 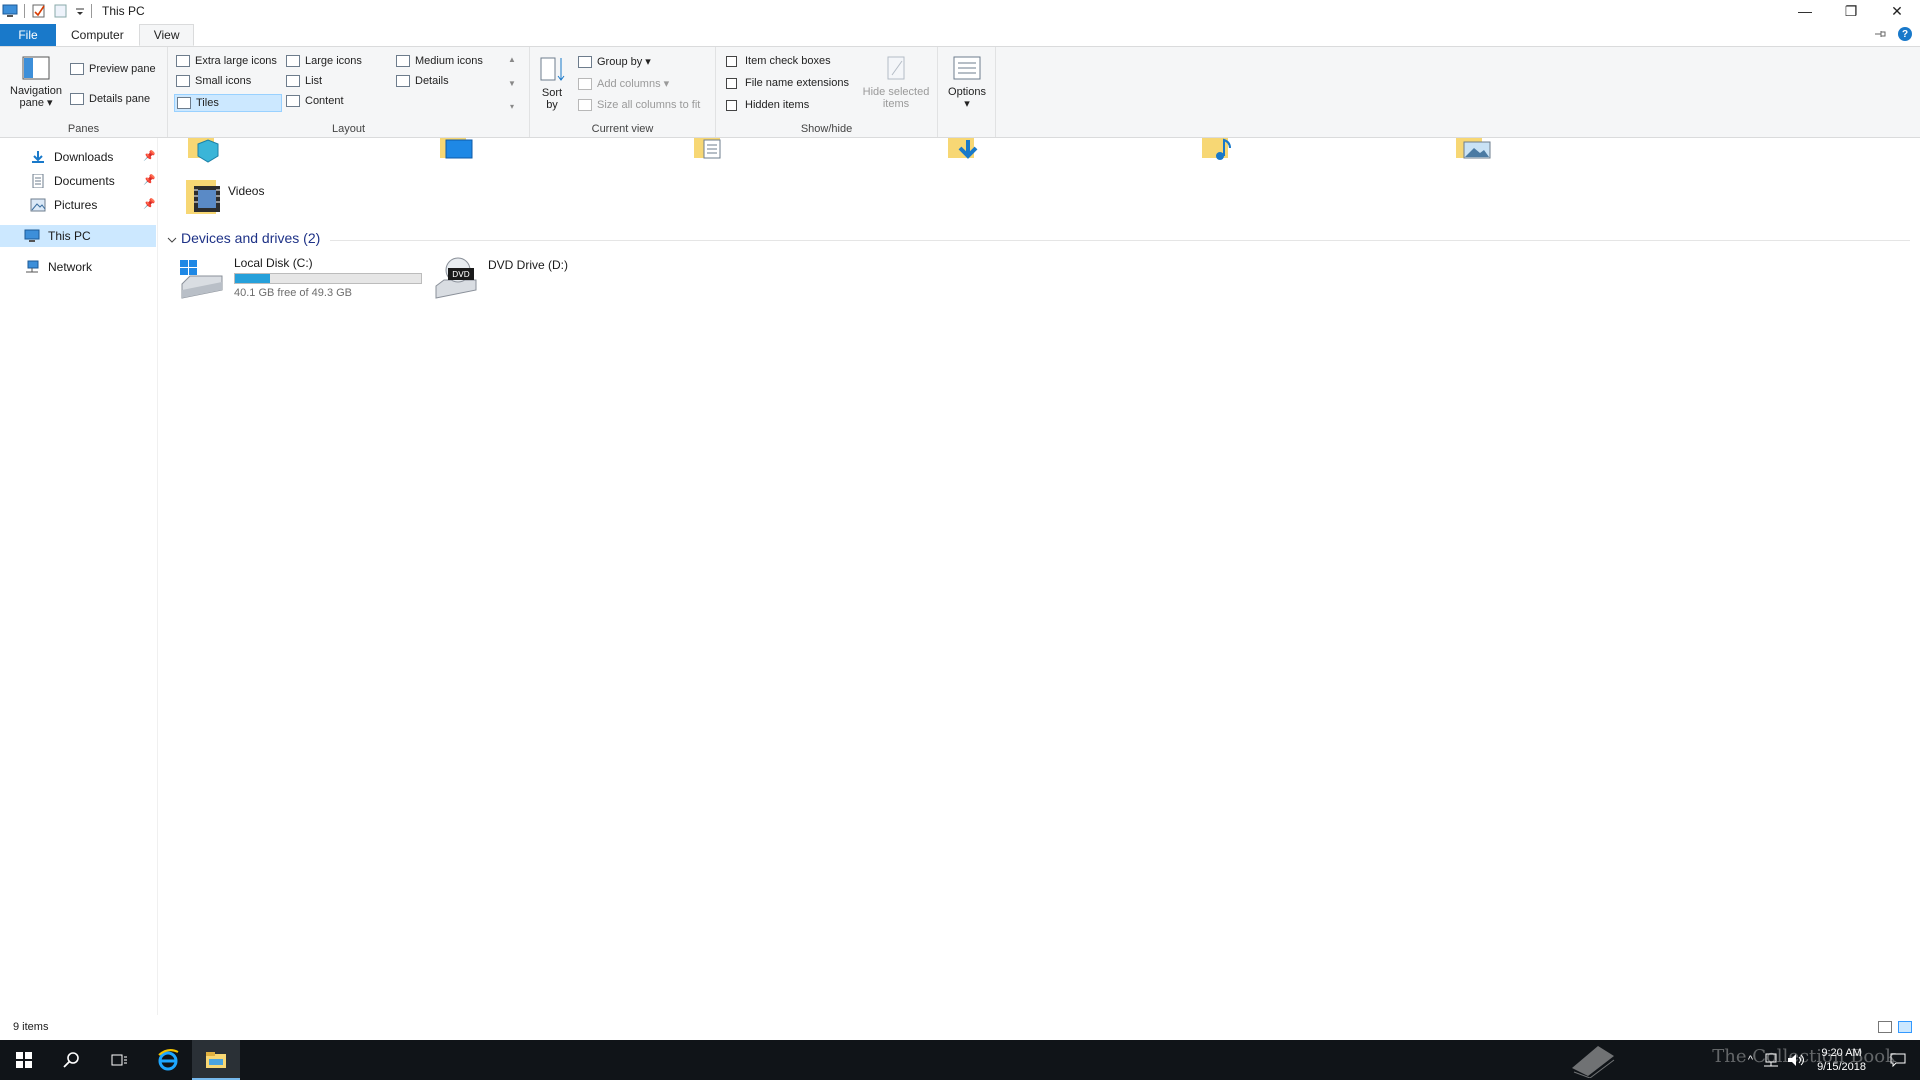 I want to click on layout-large-icons: Large icons, so click(x=324, y=61).